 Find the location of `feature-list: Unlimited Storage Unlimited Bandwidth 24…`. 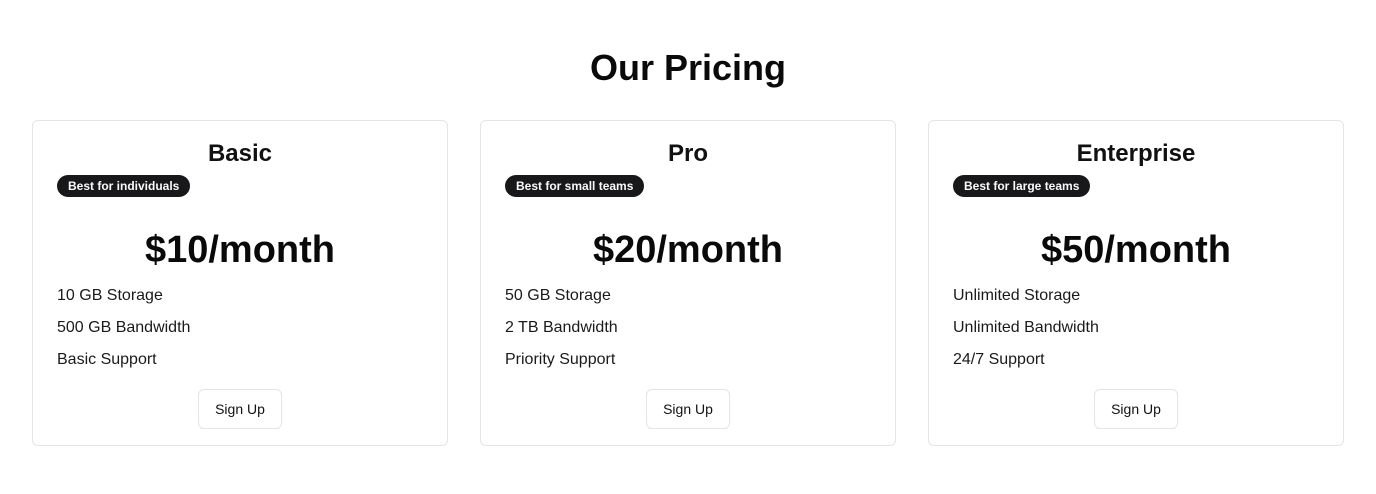

feature-list: Unlimited Storage Unlimited Bandwidth 24… is located at coordinates (1026, 334).